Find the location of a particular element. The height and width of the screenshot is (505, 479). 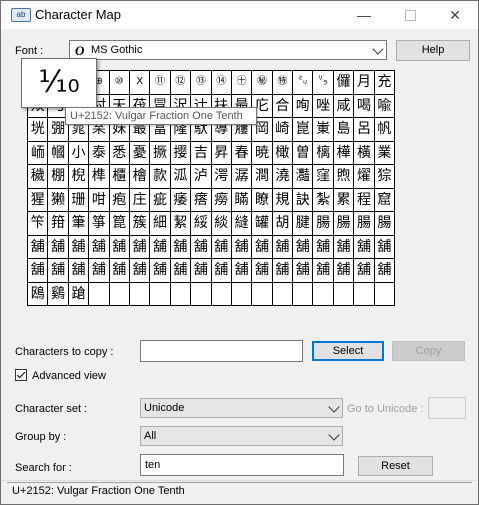

character-cell: 合 is located at coordinates (283, 106).